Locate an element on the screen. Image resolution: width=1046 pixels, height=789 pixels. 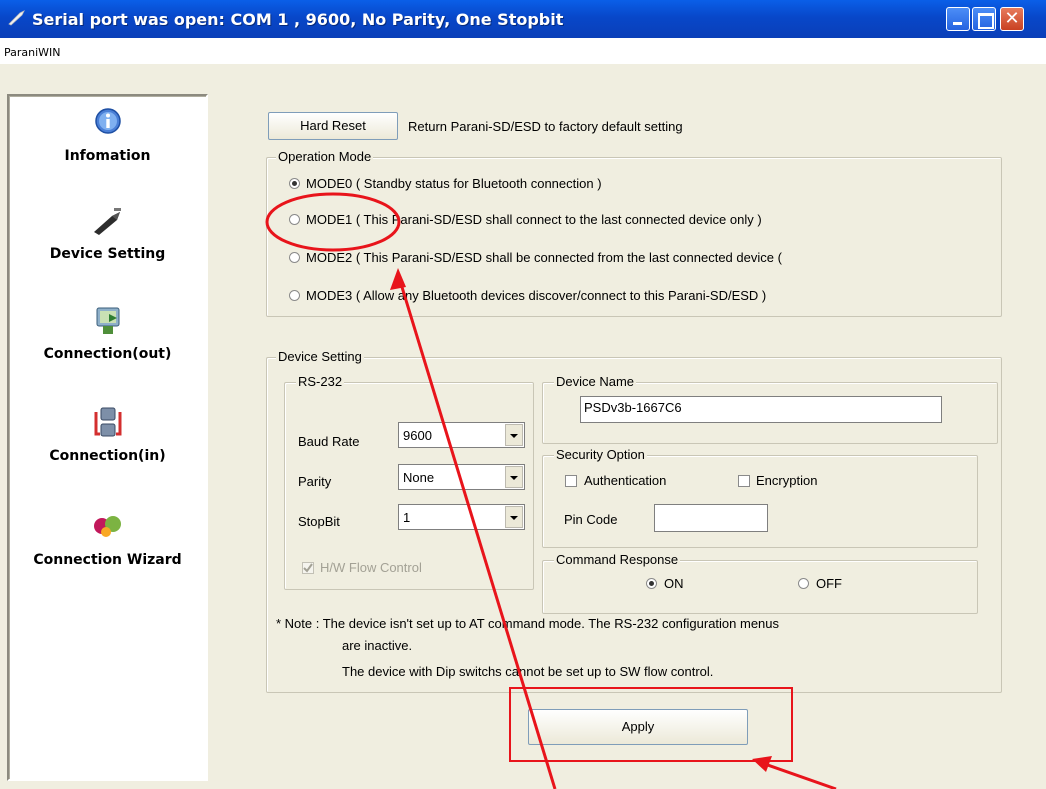
command-response-group is located at coordinates (760, 587).